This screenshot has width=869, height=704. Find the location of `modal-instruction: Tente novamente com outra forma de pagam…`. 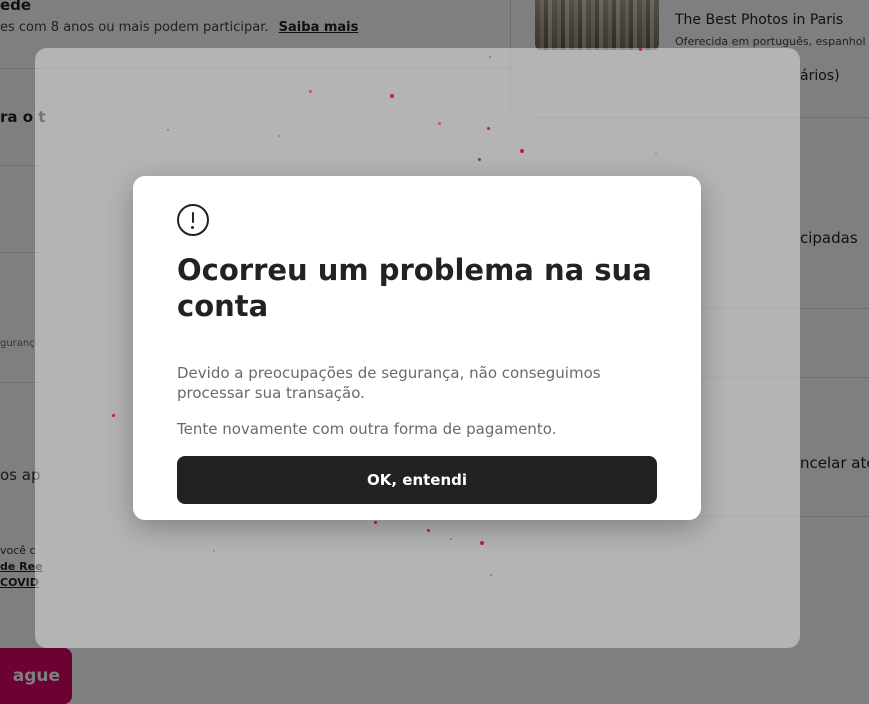

modal-instruction: Tente novamente com outra forma de pagam… is located at coordinates (367, 429).